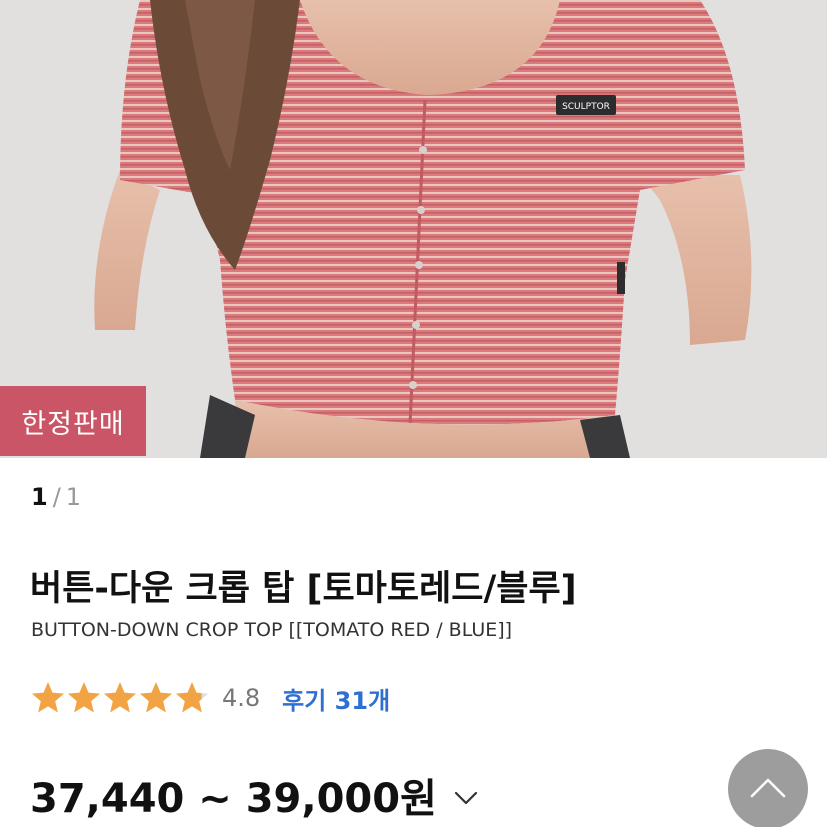 The width and height of the screenshot is (827, 827). I want to click on star-rating, so click(120, 698).